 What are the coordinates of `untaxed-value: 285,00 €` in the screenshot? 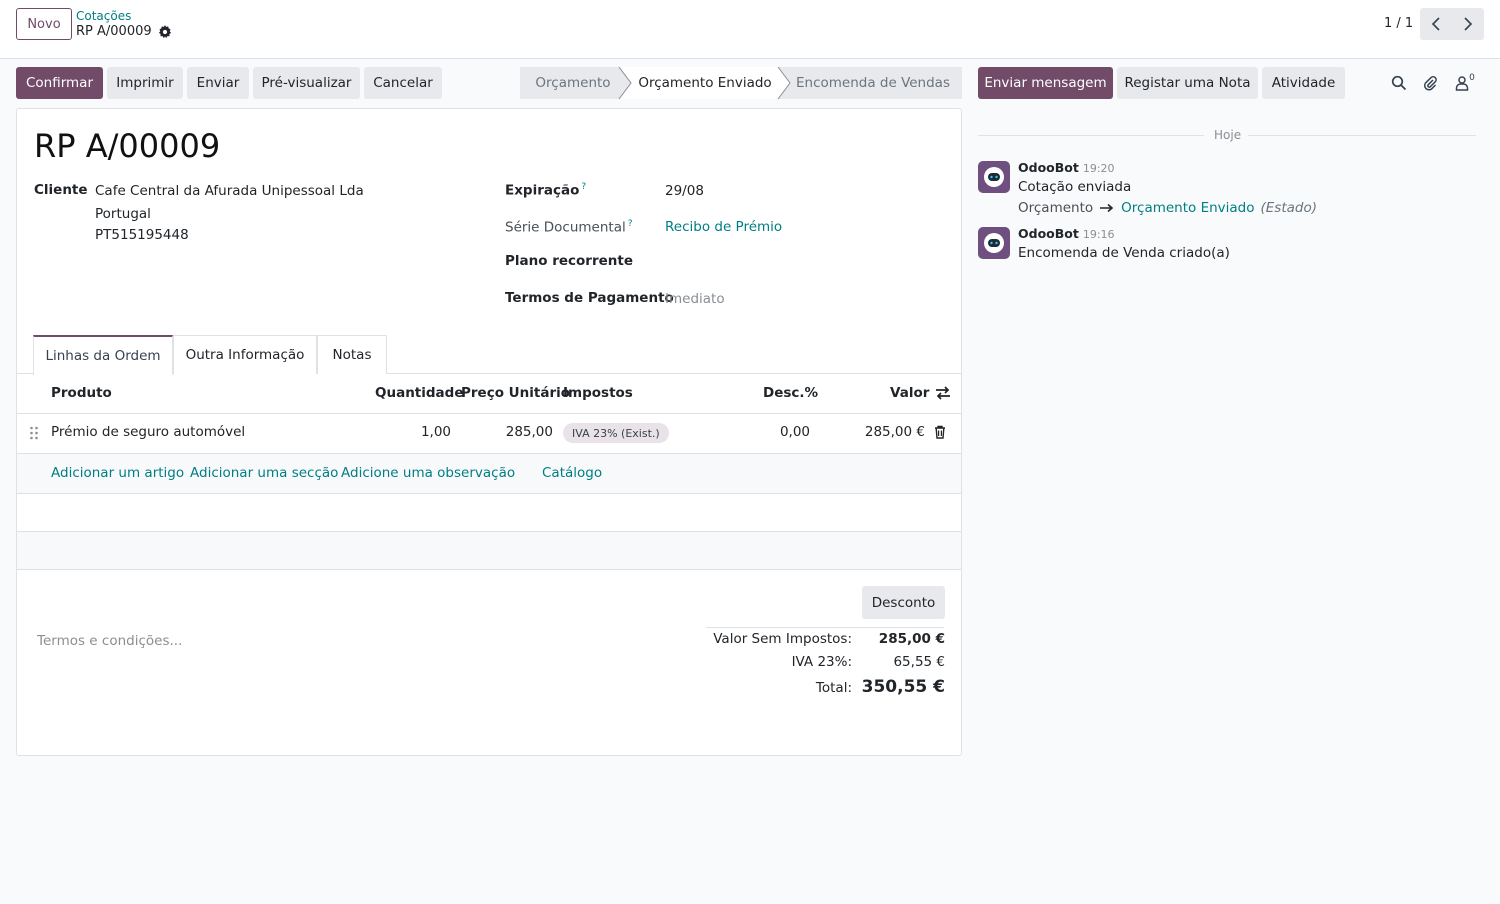 It's located at (911, 639).